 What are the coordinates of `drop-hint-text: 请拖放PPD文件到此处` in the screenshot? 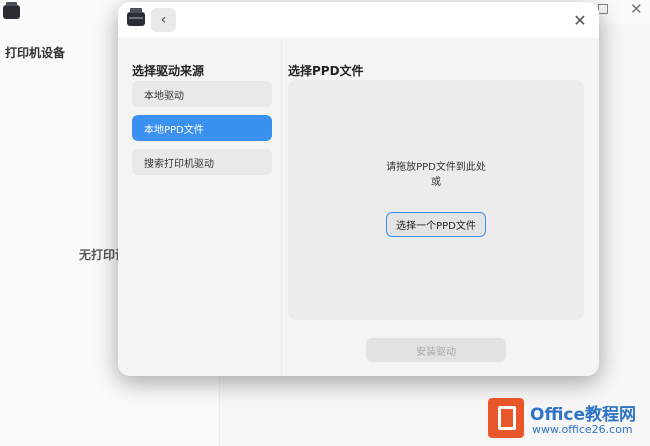 It's located at (436, 167).